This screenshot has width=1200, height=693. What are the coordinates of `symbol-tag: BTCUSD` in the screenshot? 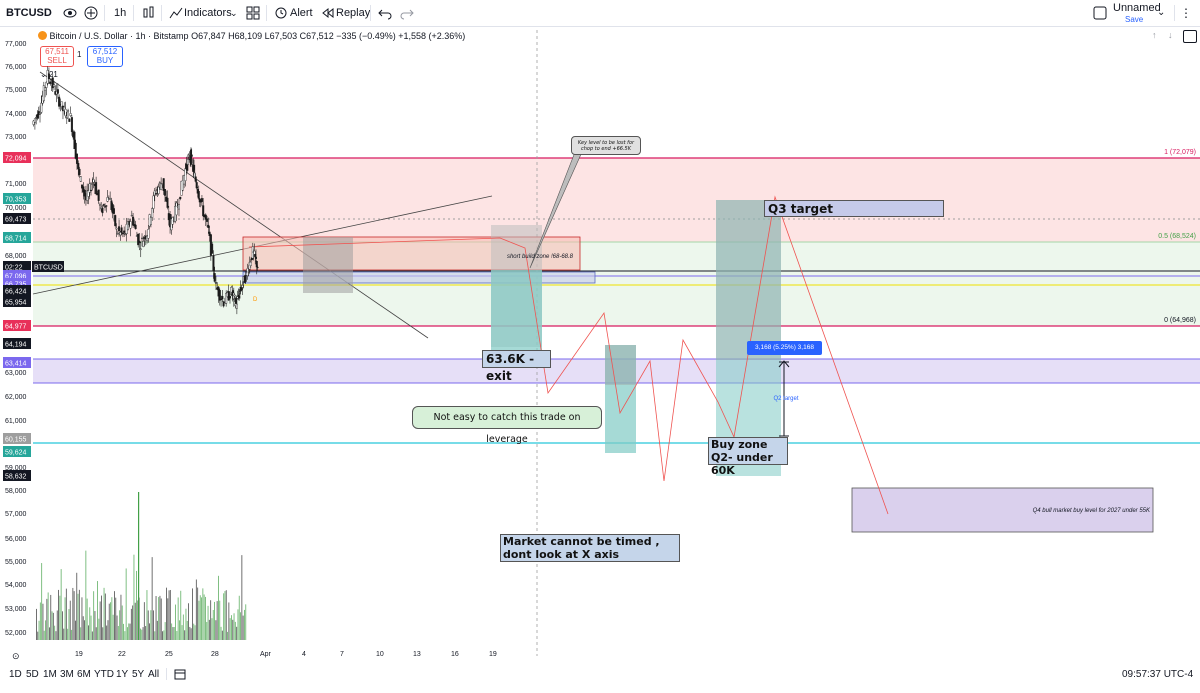 It's located at (48, 268).